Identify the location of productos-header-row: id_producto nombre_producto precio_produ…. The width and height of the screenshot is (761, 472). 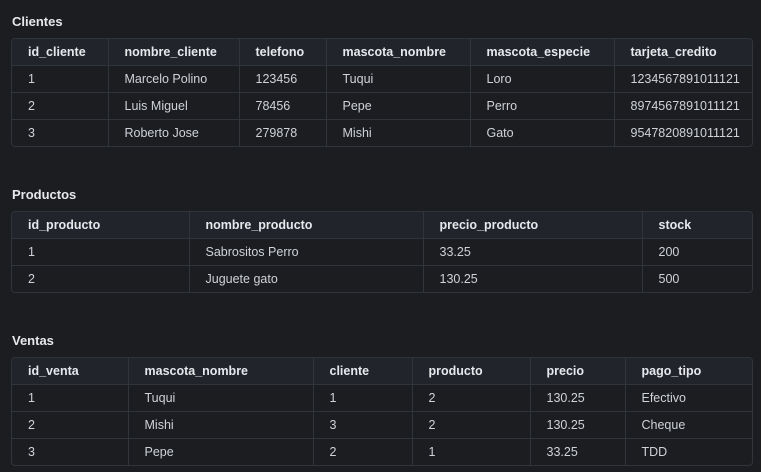
(382, 225).